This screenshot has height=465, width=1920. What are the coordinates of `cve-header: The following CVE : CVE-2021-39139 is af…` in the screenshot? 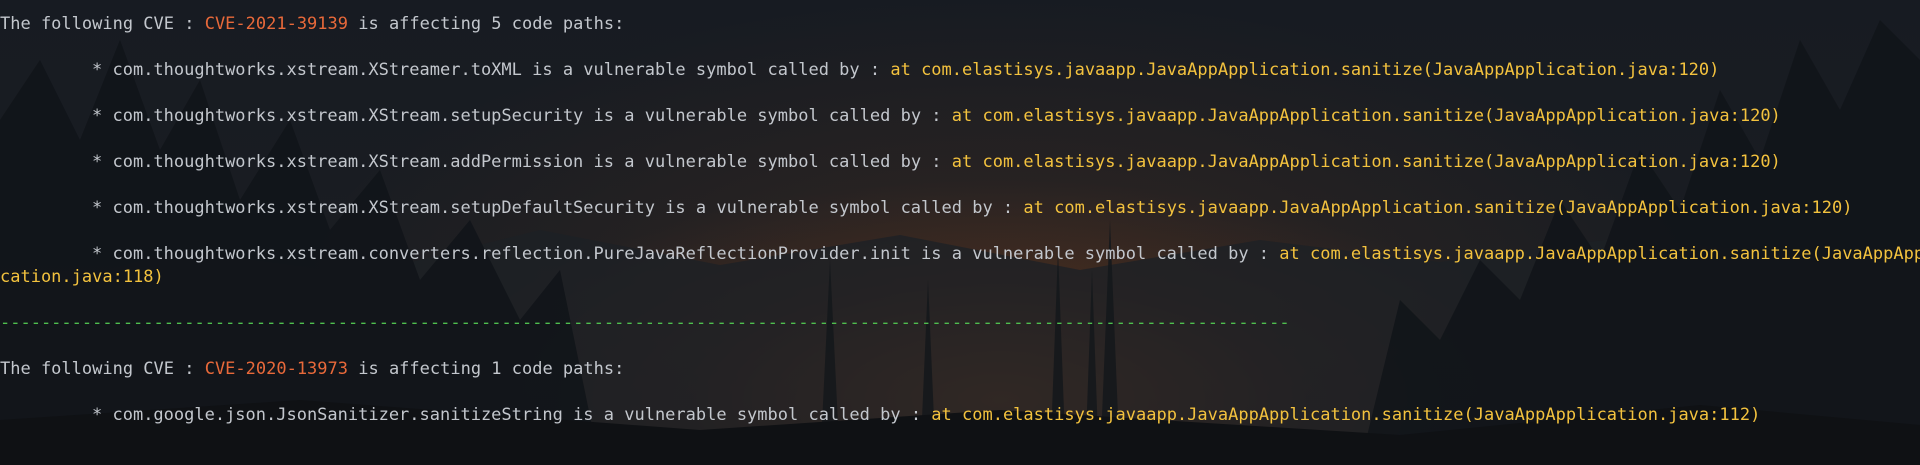 It's located at (960, 24).